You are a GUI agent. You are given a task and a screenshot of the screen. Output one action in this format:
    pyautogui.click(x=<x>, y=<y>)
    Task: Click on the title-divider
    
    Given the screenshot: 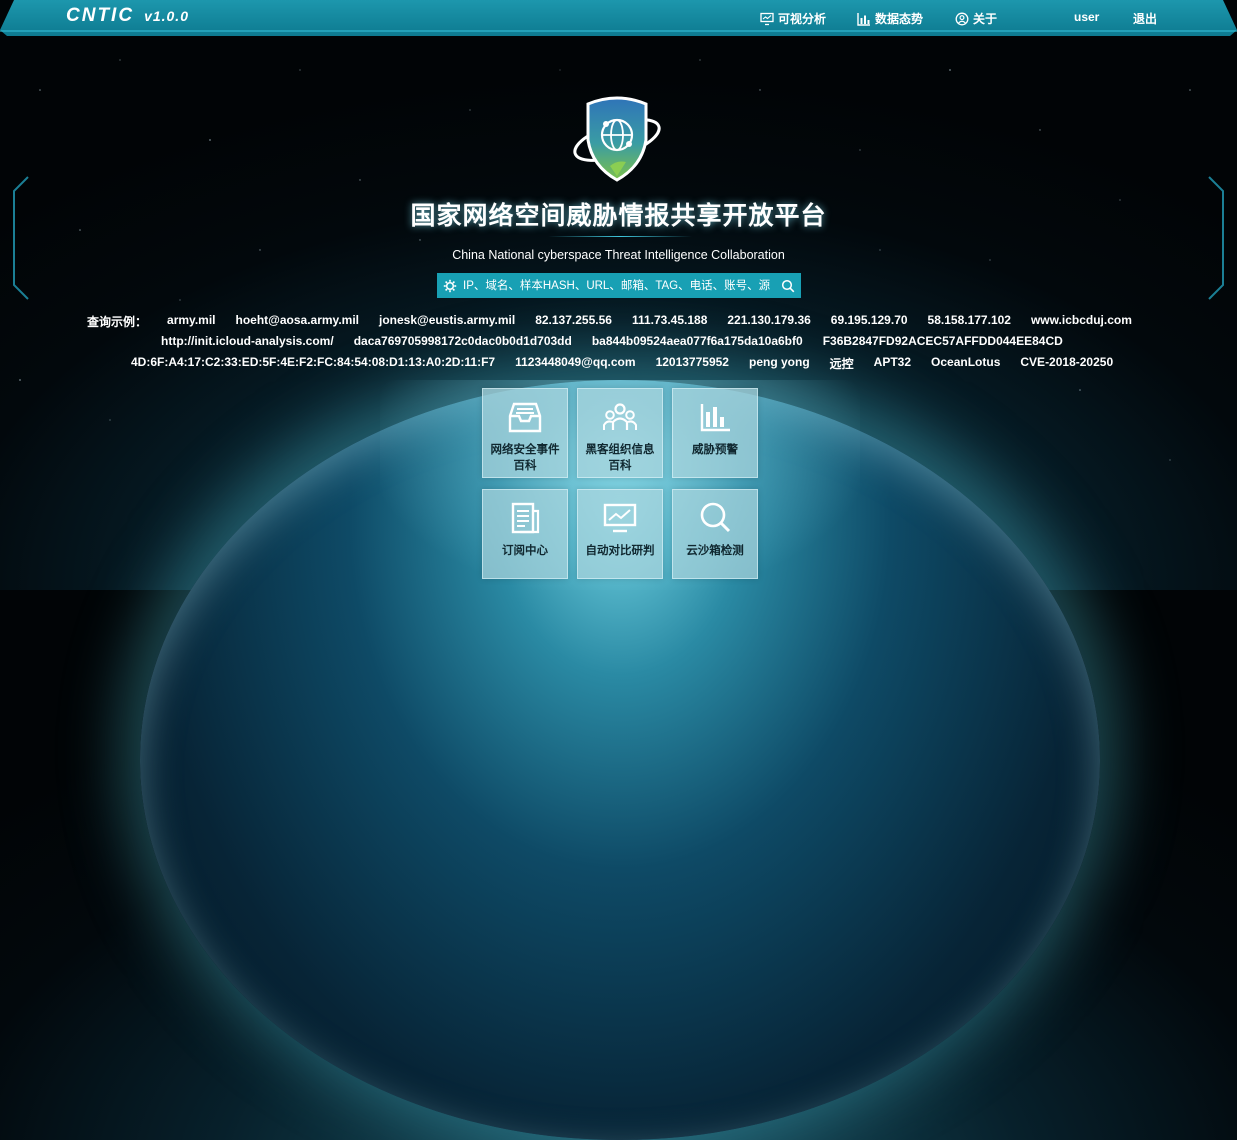 What is the action you would take?
    pyautogui.click(x=620, y=236)
    